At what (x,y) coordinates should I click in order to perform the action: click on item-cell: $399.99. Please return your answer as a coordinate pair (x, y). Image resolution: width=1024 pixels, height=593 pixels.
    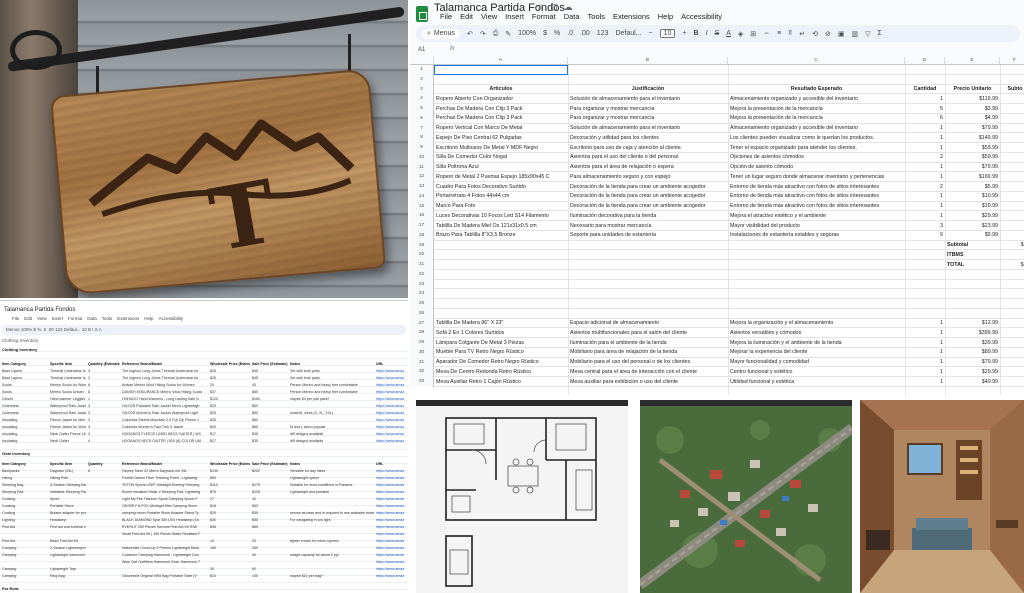
    Looking at the image, I should click on (972, 333).